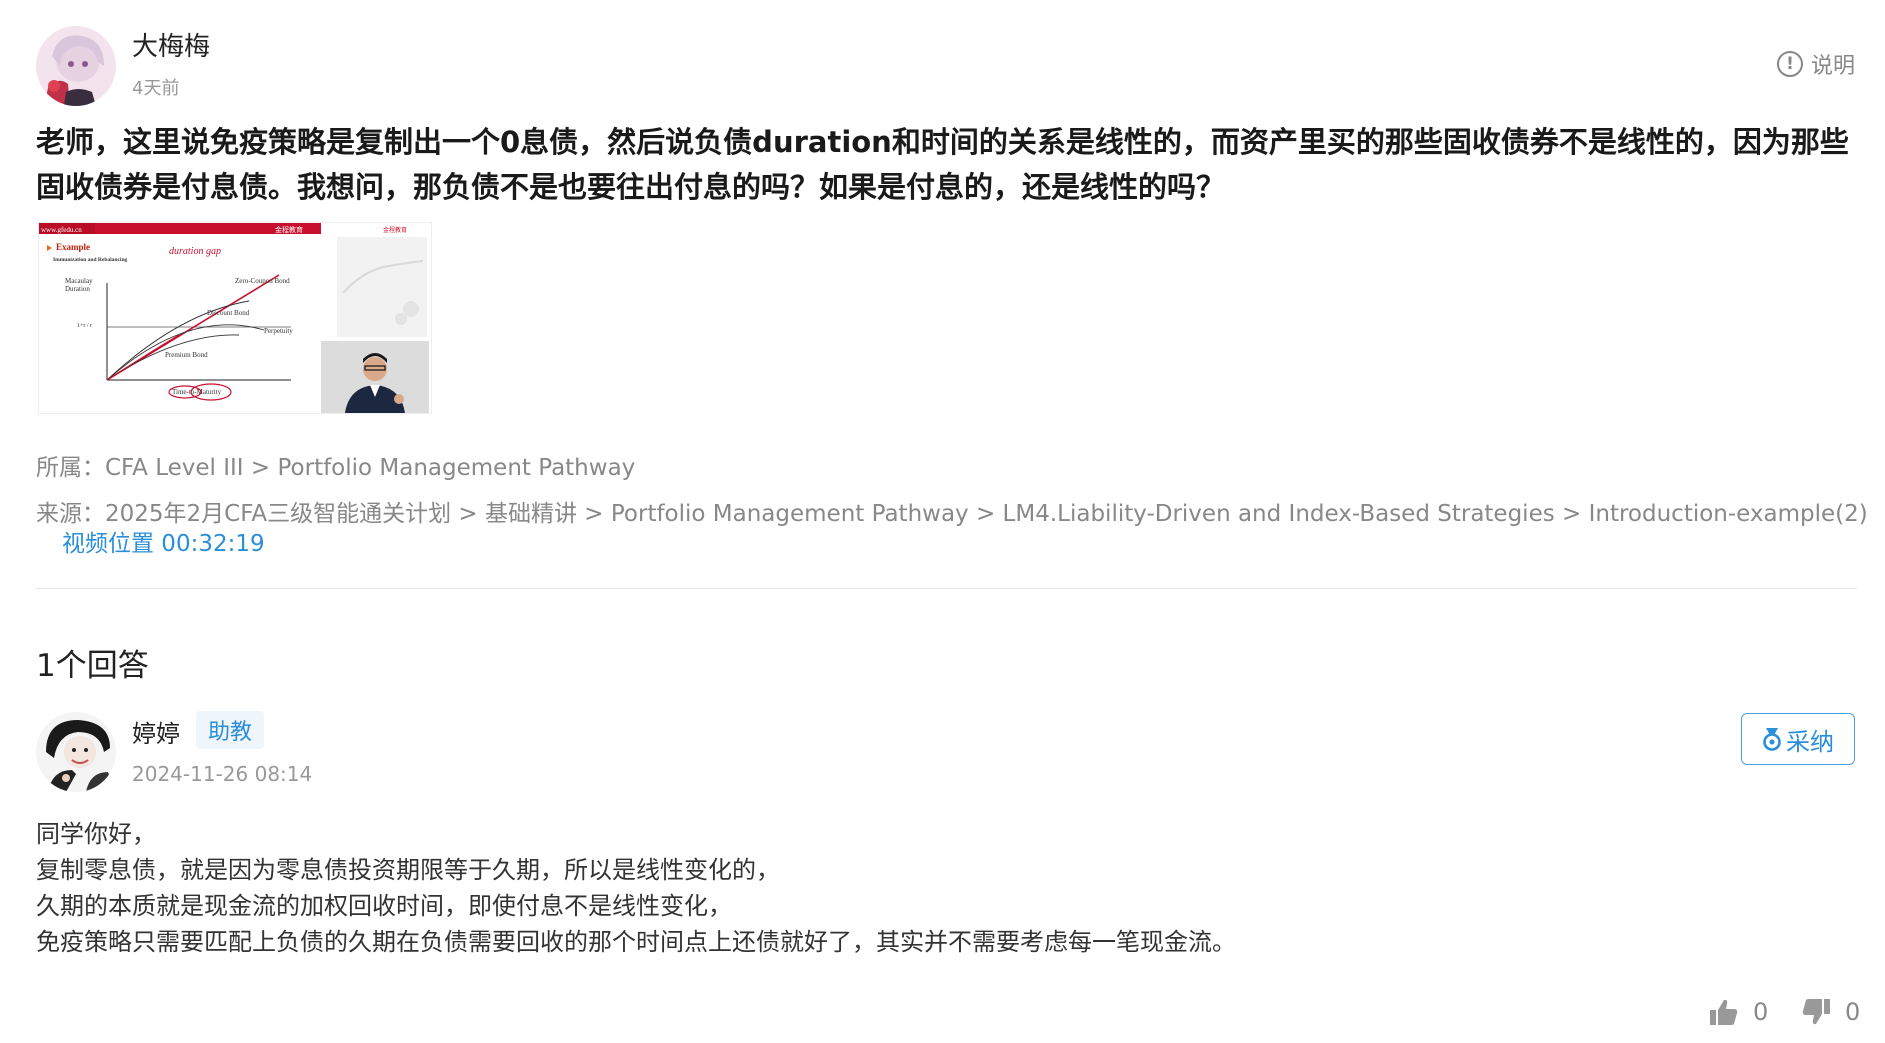 This screenshot has height=1043, width=1885. I want to click on dislike-count: 0, so click(1853, 1012).